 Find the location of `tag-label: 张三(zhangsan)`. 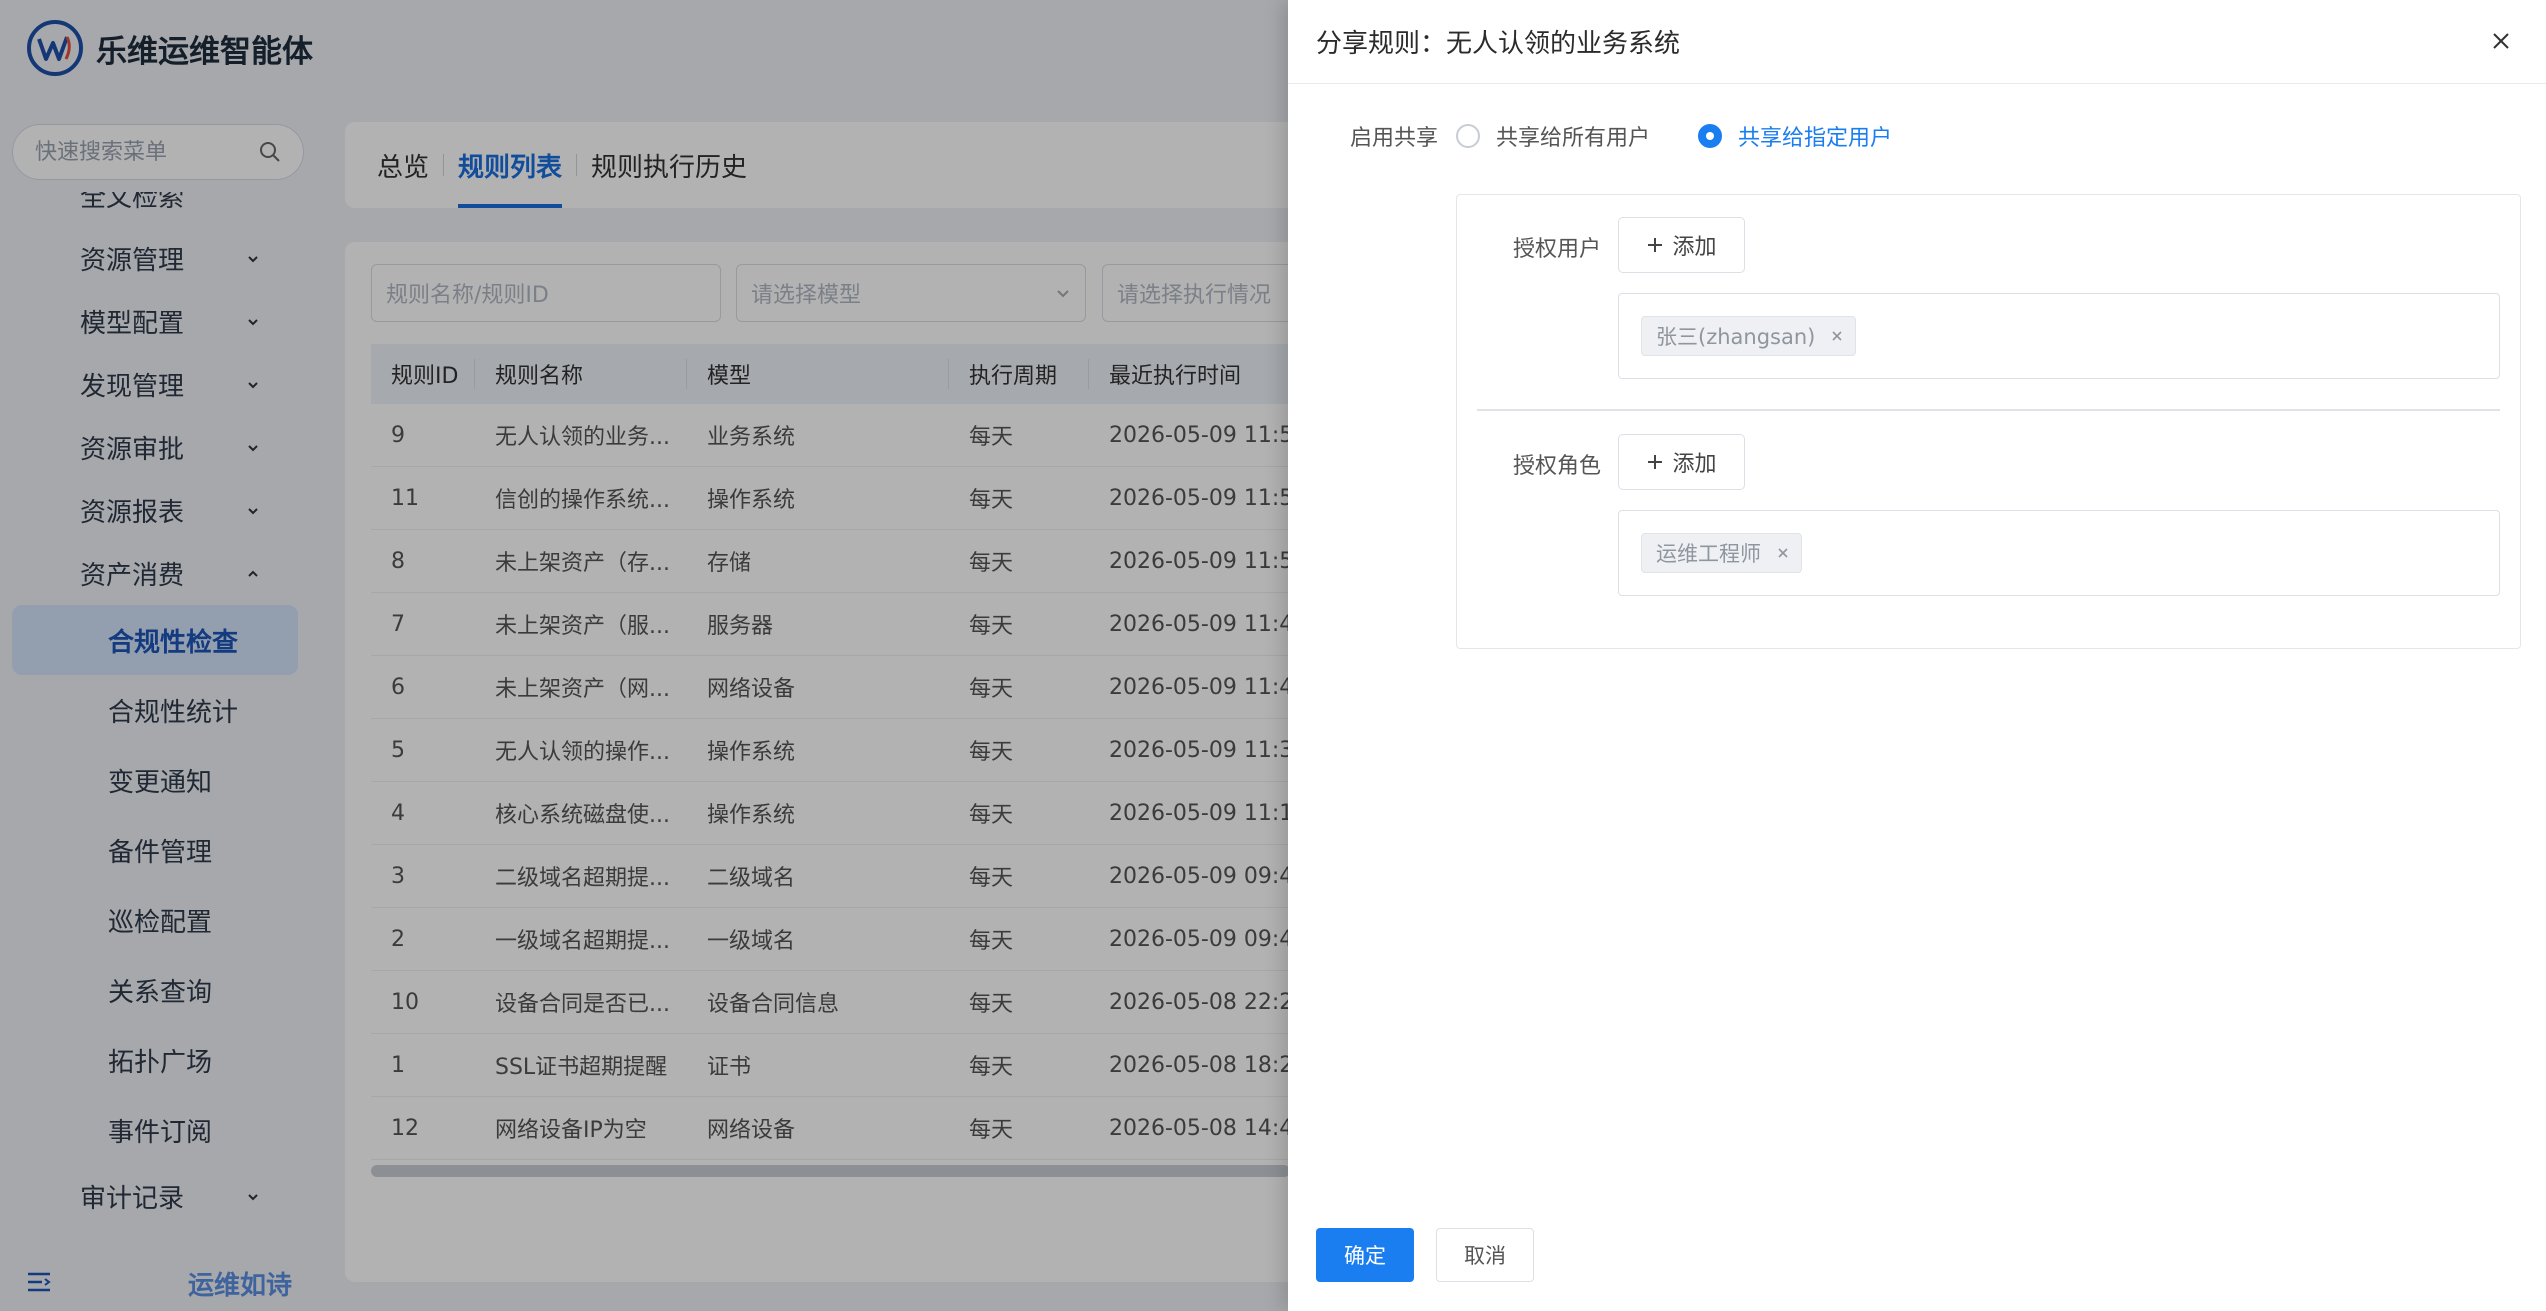

tag-label: 张三(zhangsan) is located at coordinates (1736, 337).